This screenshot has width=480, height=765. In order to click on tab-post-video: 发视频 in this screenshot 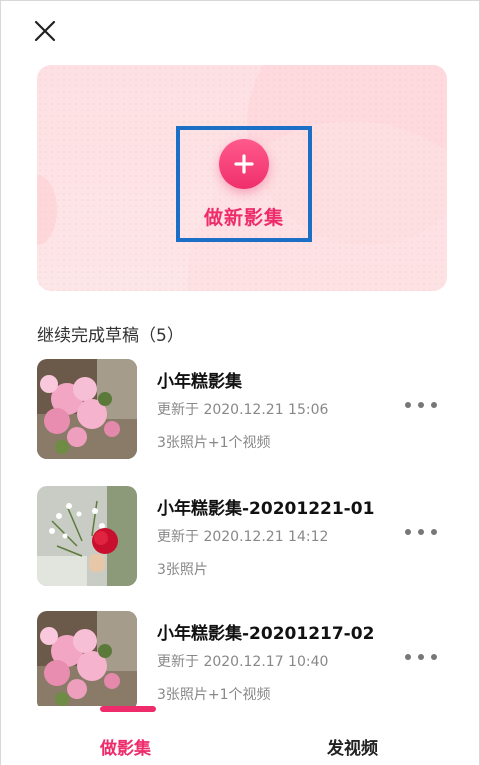, I will do `click(352, 746)`.